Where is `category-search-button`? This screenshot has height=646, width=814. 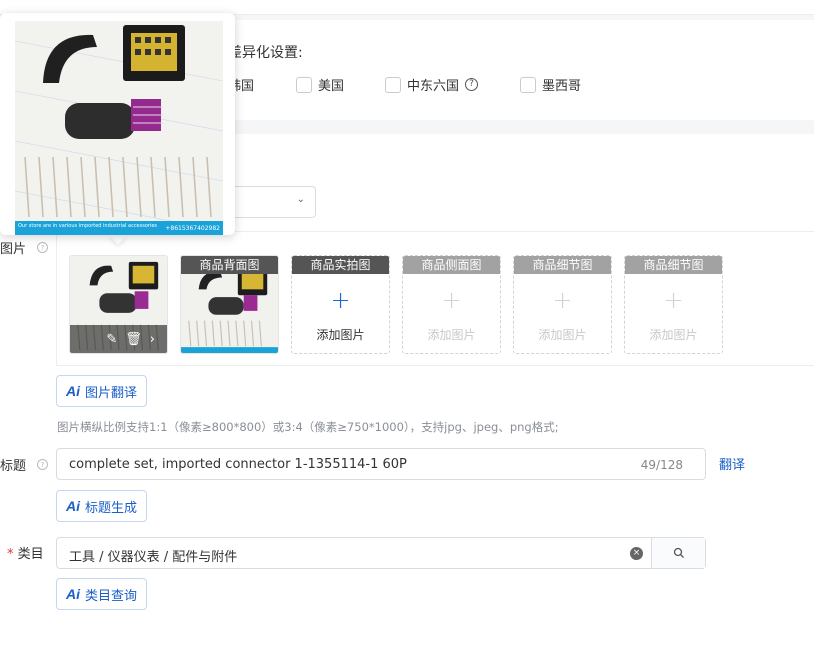 category-search-button is located at coordinates (678, 553).